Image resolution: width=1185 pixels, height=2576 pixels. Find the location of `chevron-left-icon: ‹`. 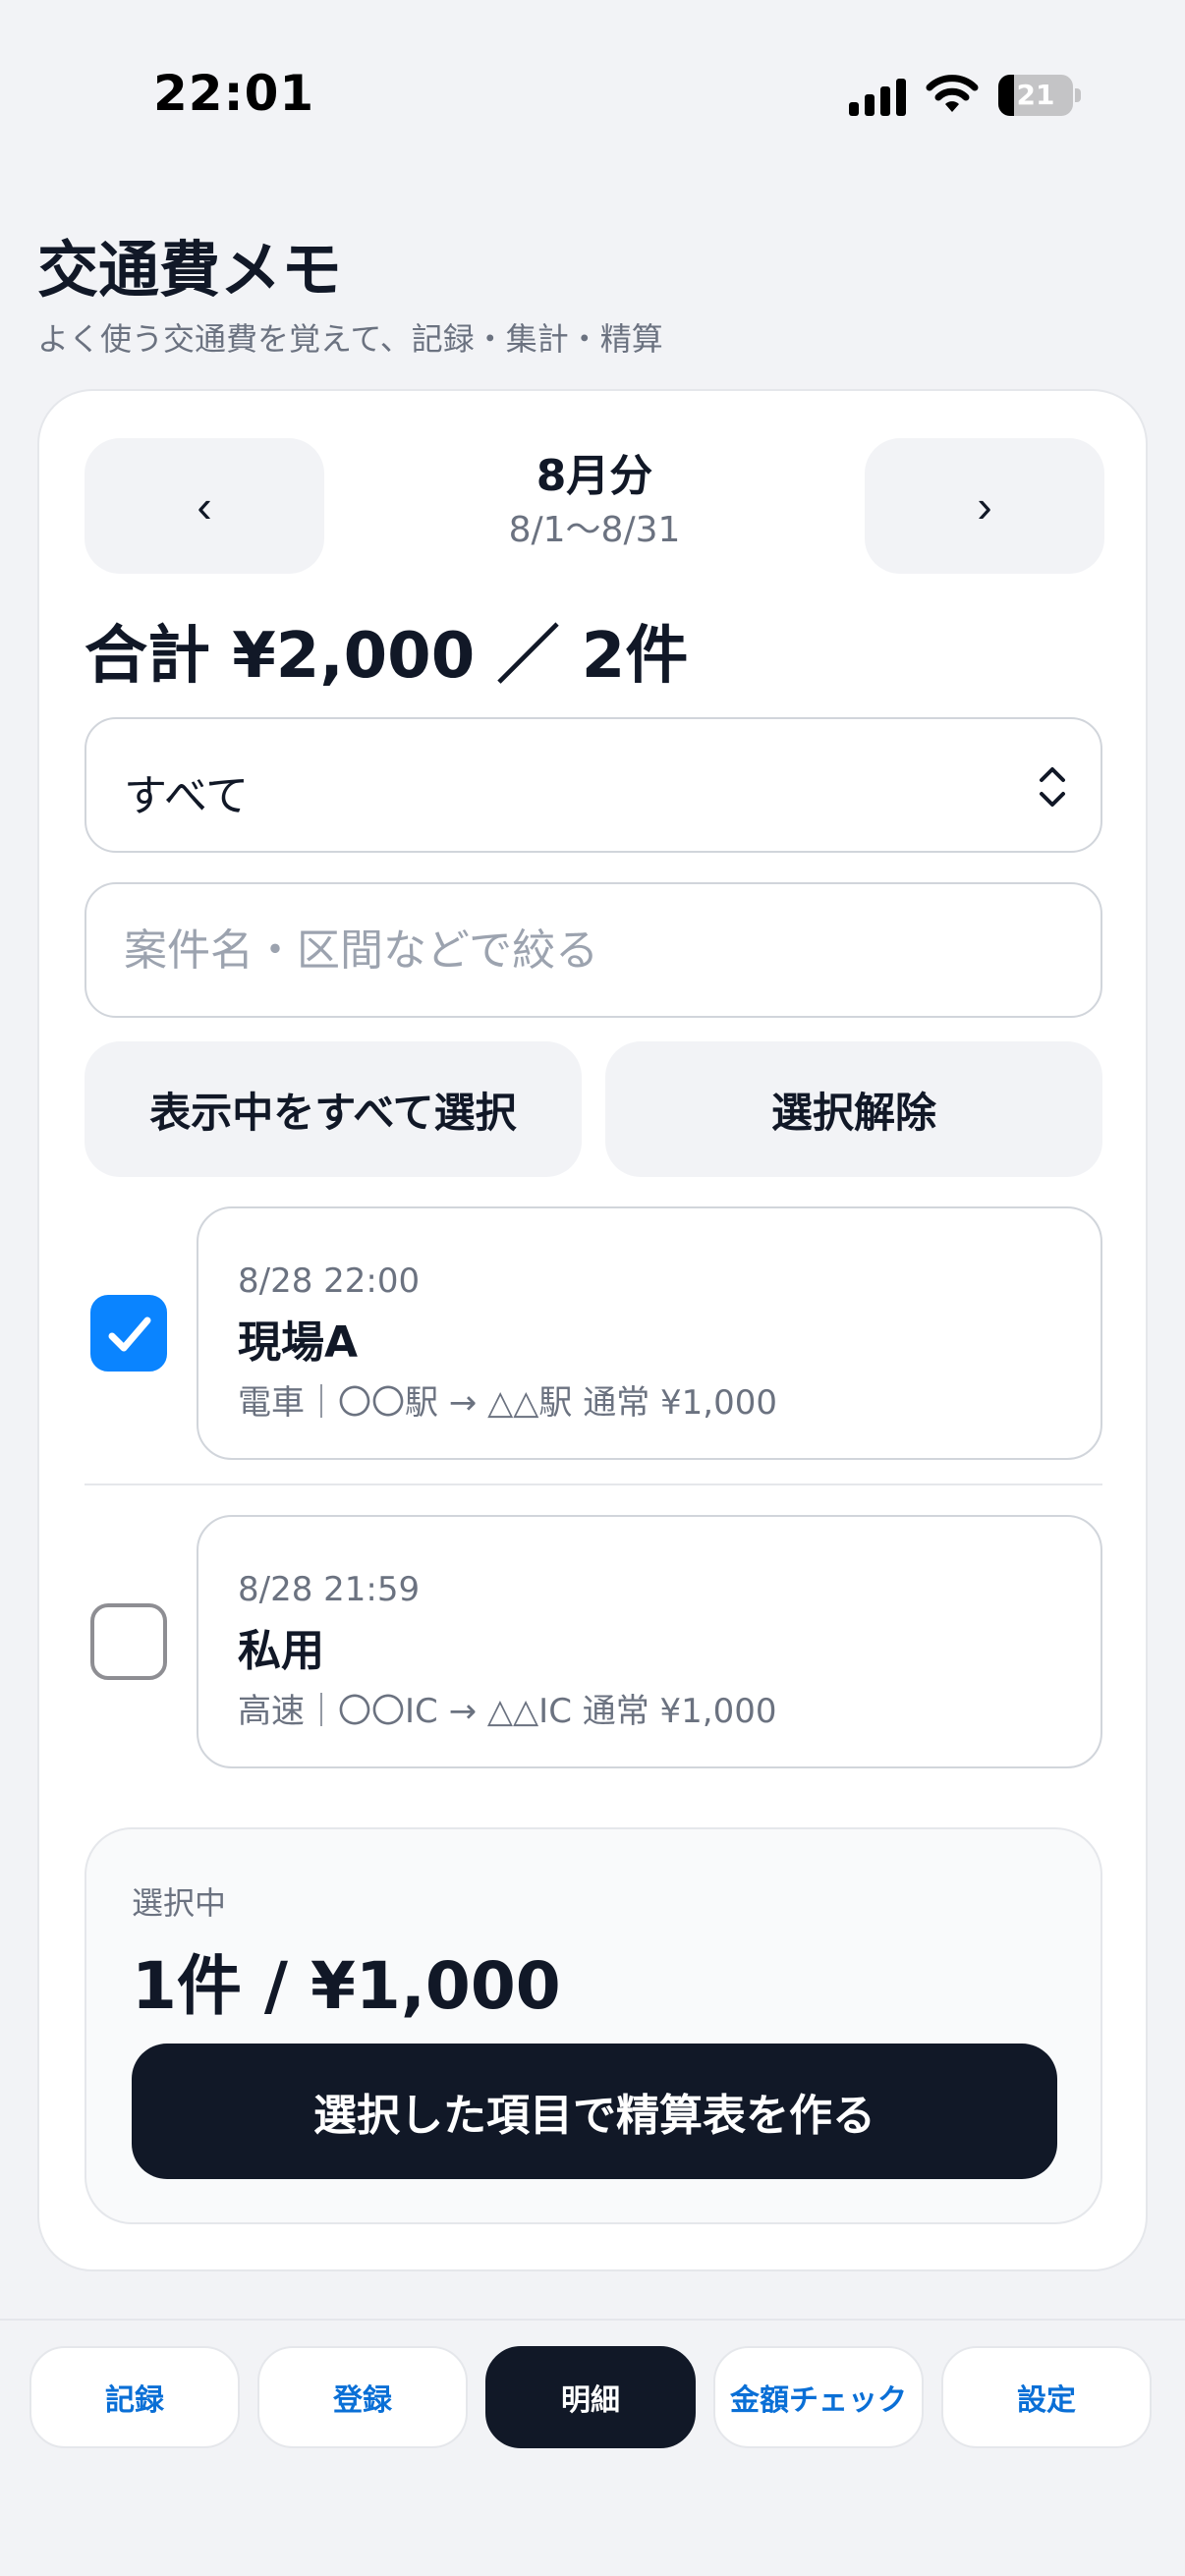

chevron-left-icon: ‹ is located at coordinates (205, 506).